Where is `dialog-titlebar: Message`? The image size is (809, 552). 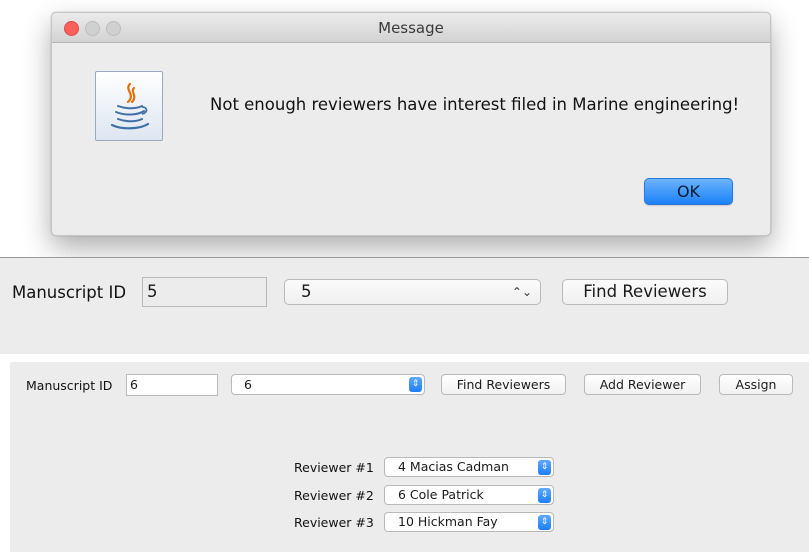 dialog-titlebar: Message is located at coordinates (411, 28).